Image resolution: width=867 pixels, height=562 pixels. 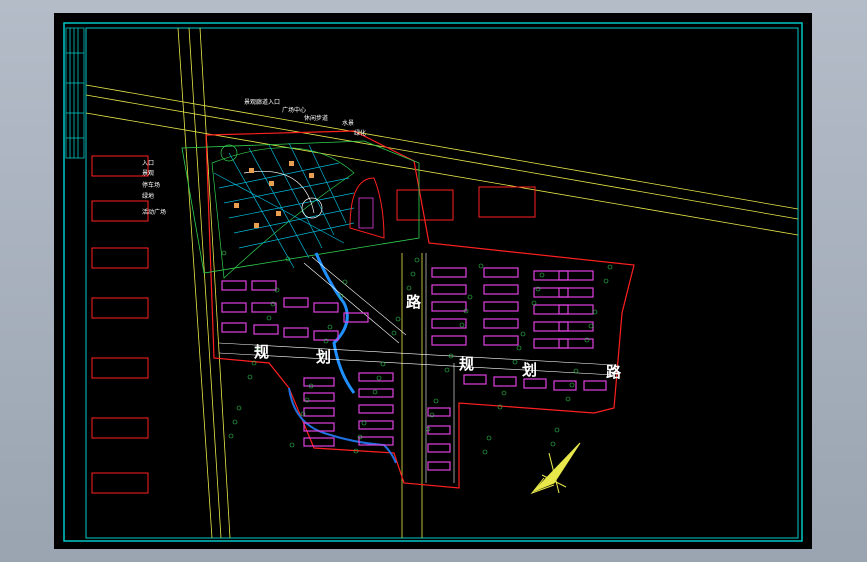 I want to click on callout-top-3: 休闲步道, so click(x=316, y=118).